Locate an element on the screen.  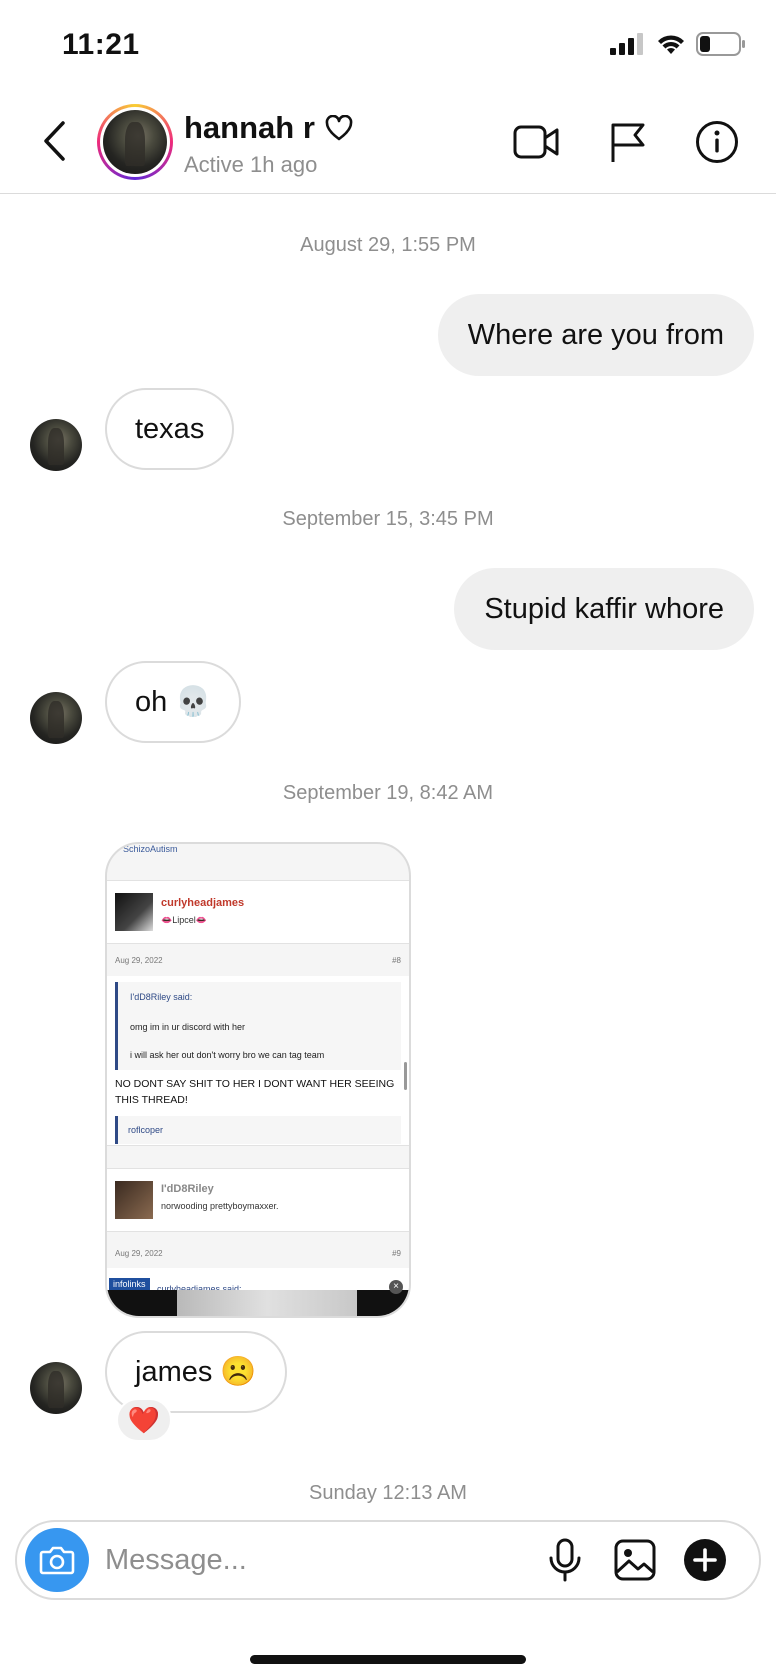
forum-ad-banner: infolinks × is located at coordinates (258, 1297).